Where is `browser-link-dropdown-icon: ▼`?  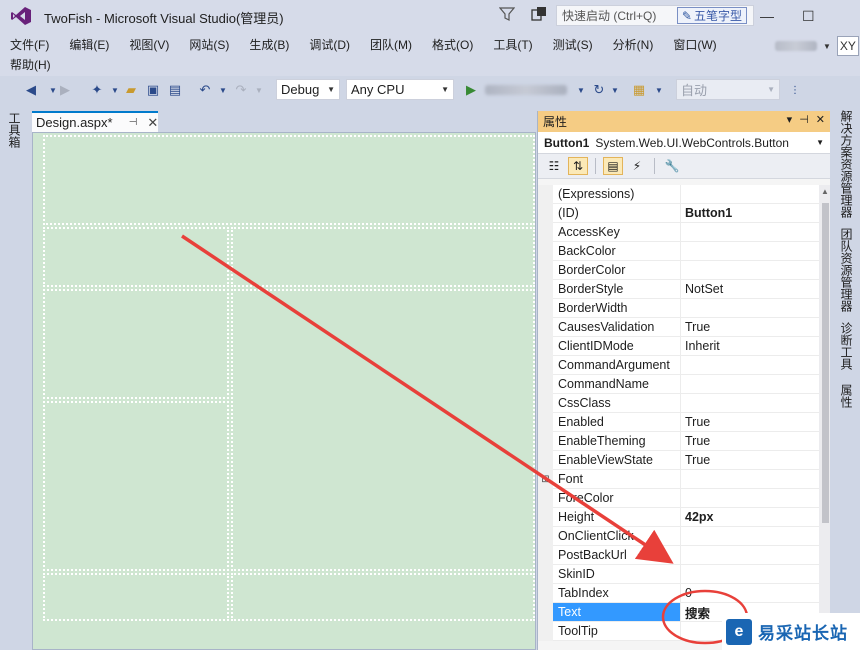 browser-link-dropdown-icon: ▼ is located at coordinates (659, 90).